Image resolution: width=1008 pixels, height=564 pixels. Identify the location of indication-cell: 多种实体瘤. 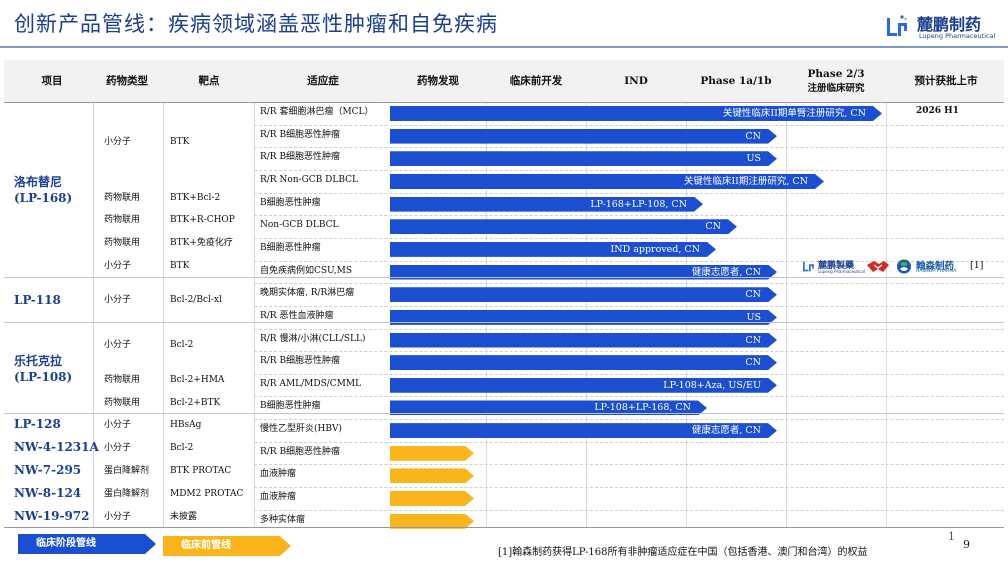
(283, 519).